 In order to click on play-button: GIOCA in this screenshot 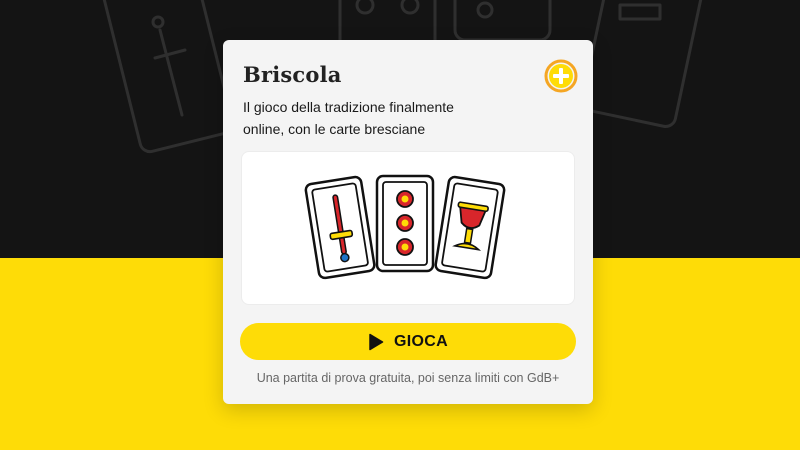, I will do `click(408, 341)`.